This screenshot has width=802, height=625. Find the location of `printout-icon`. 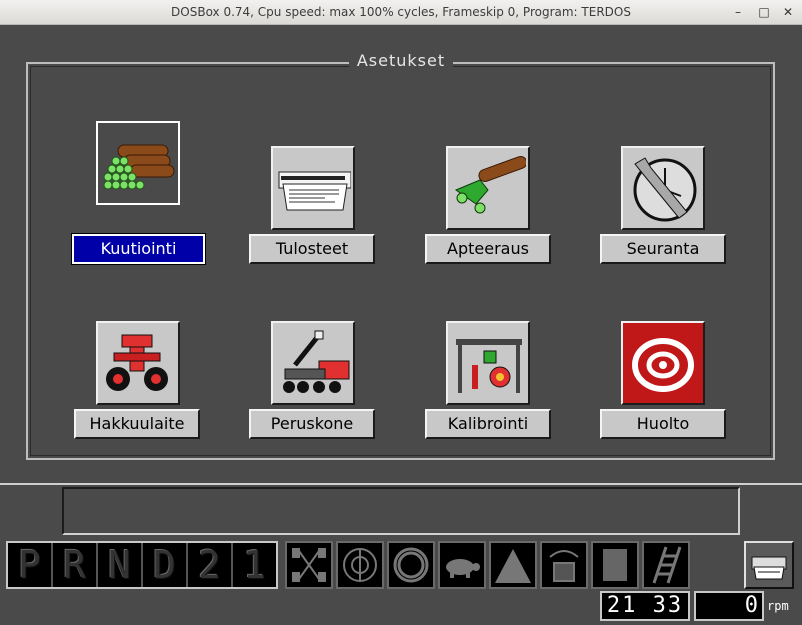

printout-icon is located at coordinates (313, 188).